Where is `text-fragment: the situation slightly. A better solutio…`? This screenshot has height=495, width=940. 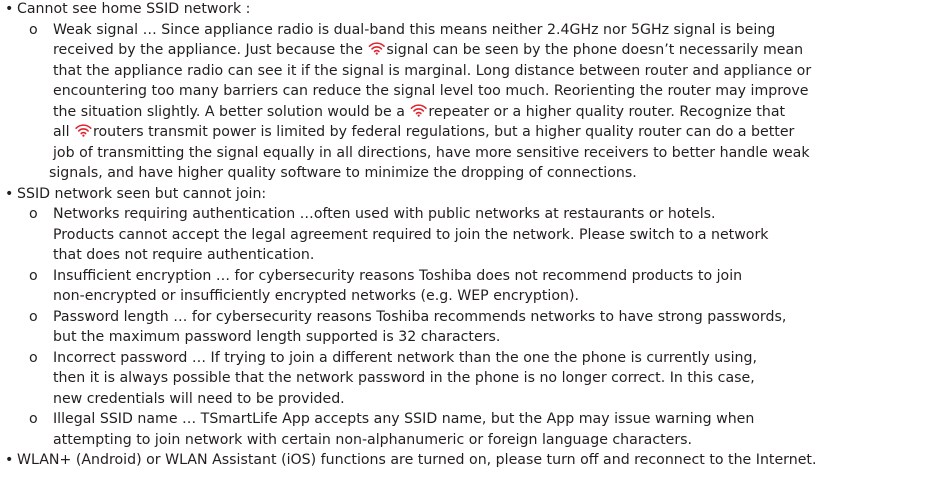
text-fragment: the situation slightly. A better solutio… is located at coordinates (231, 111).